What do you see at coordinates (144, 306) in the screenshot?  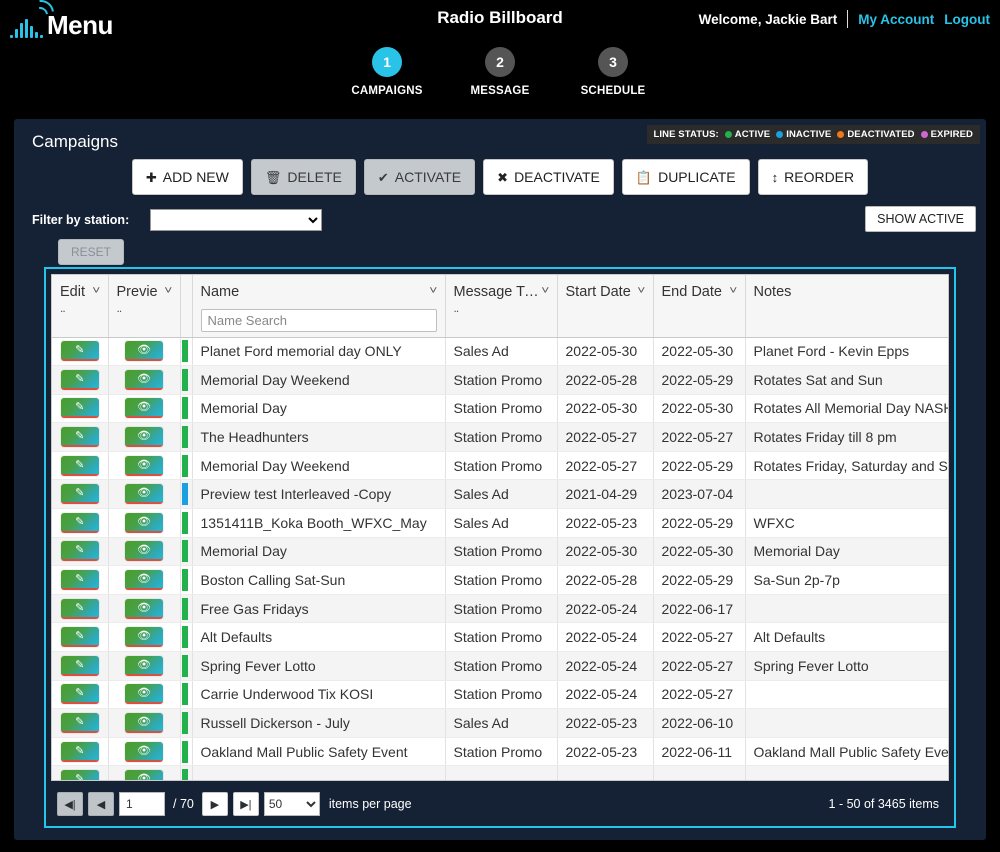 I see `column-header-preview: Previe ˅ ..` at bounding box center [144, 306].